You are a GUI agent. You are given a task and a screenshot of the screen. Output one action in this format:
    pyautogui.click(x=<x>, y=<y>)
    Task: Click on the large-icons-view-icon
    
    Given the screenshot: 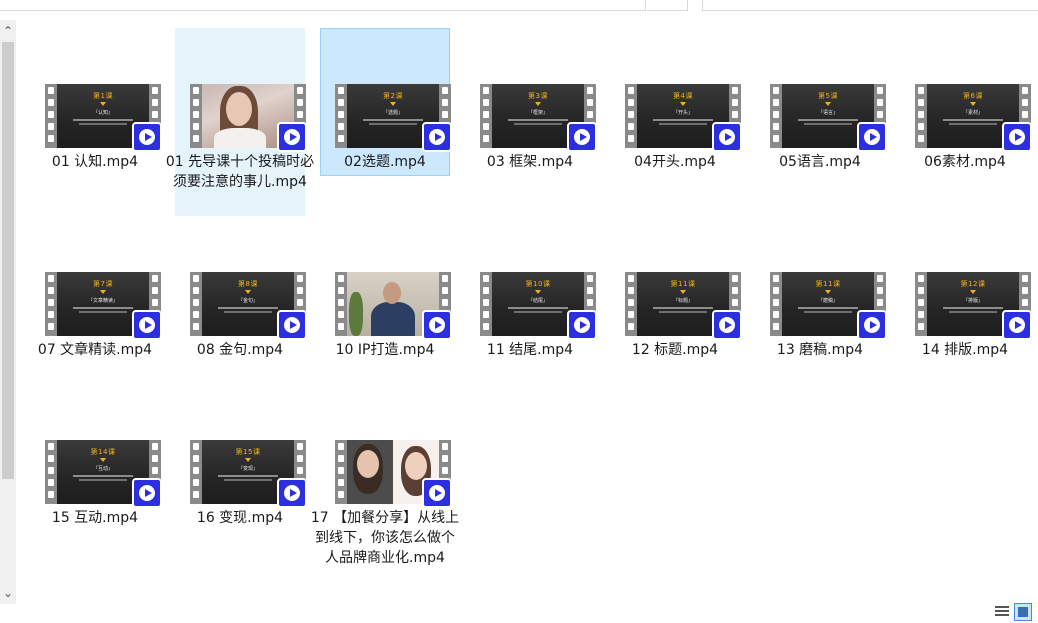 What is the action you would take?
    pyautogui.click(x=1023, y=612)
    